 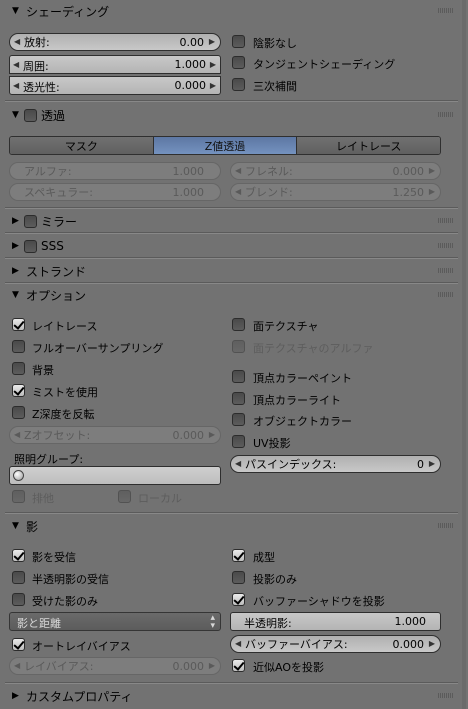 I want to click on receive-shadow-checkbox, so click(x=18, y=555).